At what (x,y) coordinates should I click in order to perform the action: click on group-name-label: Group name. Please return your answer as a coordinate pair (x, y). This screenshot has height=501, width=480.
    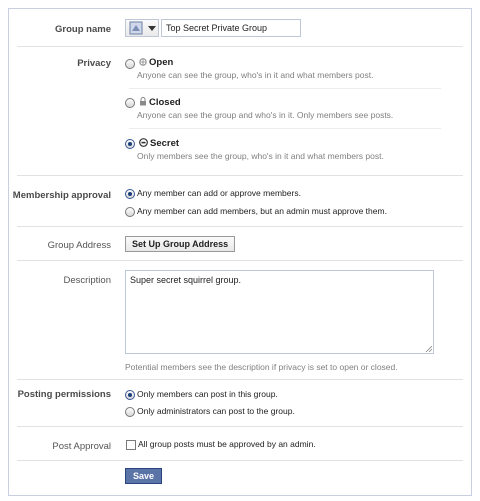
    Looking at the image, I should click on (83, 29).